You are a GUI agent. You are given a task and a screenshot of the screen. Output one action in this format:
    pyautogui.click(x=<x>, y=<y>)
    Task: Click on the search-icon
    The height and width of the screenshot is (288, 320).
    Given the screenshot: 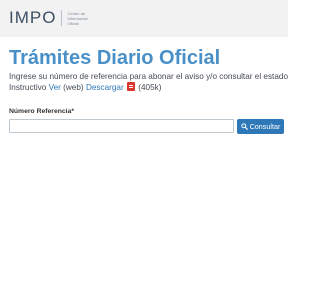 What is the action you would take?
    pyautogui.click(x=244, y=126)
    